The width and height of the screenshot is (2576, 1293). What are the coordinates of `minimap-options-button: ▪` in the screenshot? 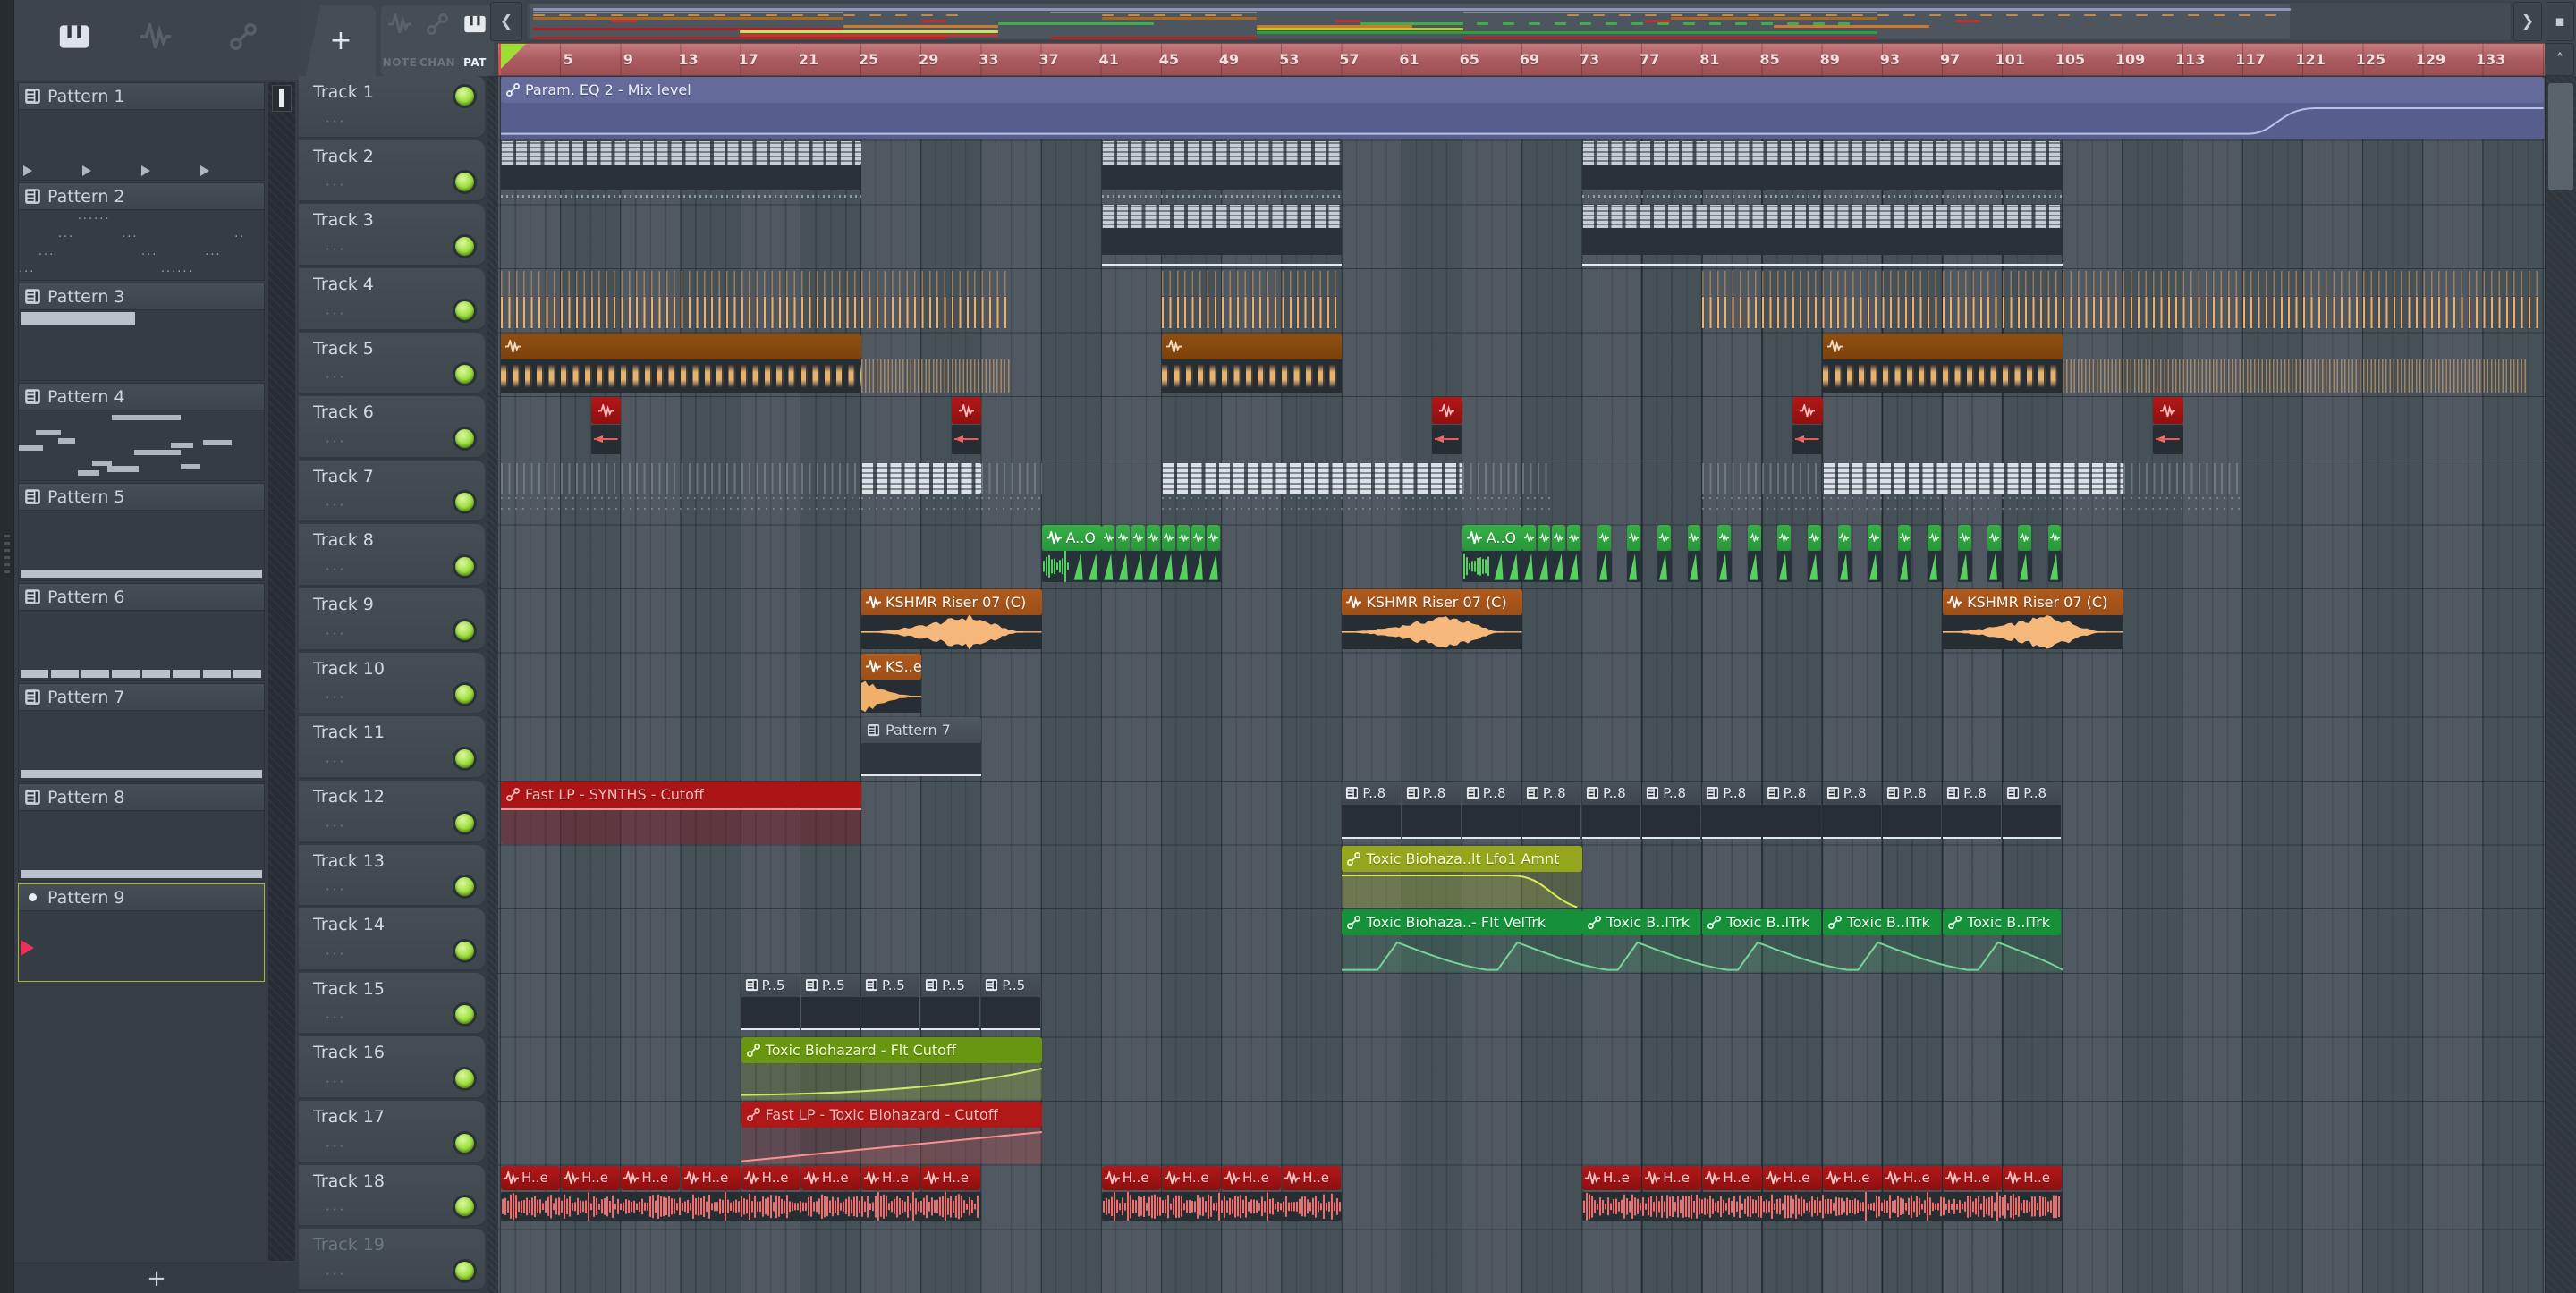 It's located at (2560, 22).